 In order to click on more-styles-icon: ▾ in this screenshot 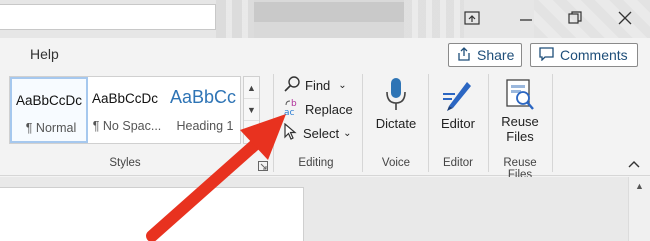, I will do `click(251, 132)`.